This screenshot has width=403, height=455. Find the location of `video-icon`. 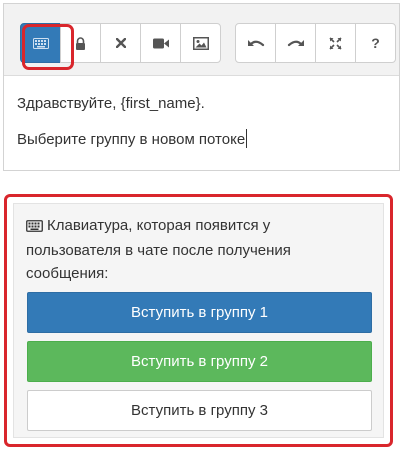

video-icon is located at coordinates (160, 43).